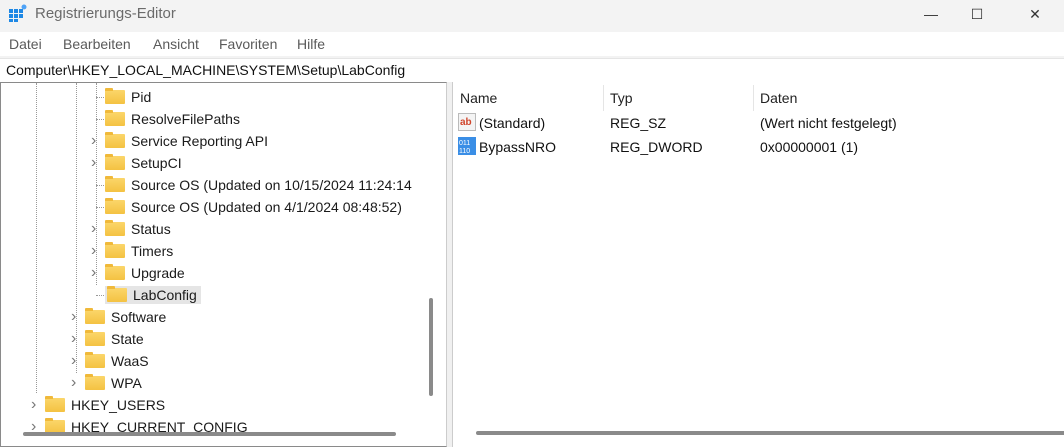 The height and width of the screenshot is (447, 1064). Describe the element at coordinates (118, 405) in the screenshot. I see `tree-item-label: HKEY_USERS` at that location.